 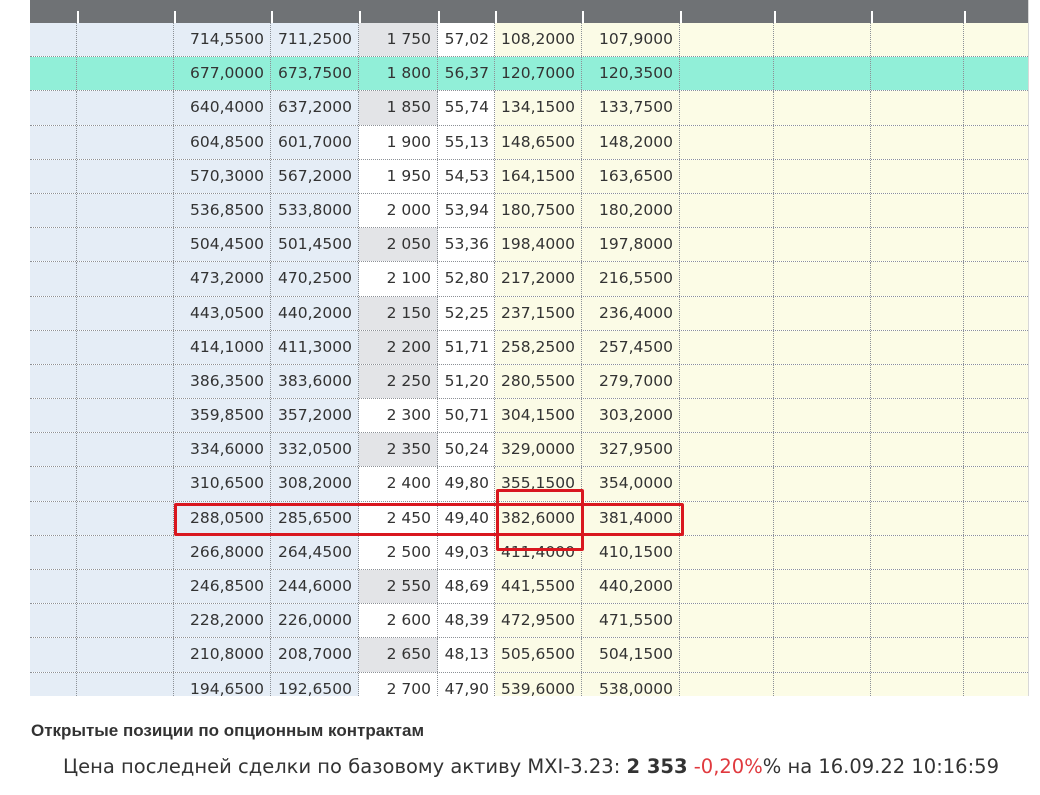 I want to click on volatility-cell: 53,94, so click(x=466, y=210).